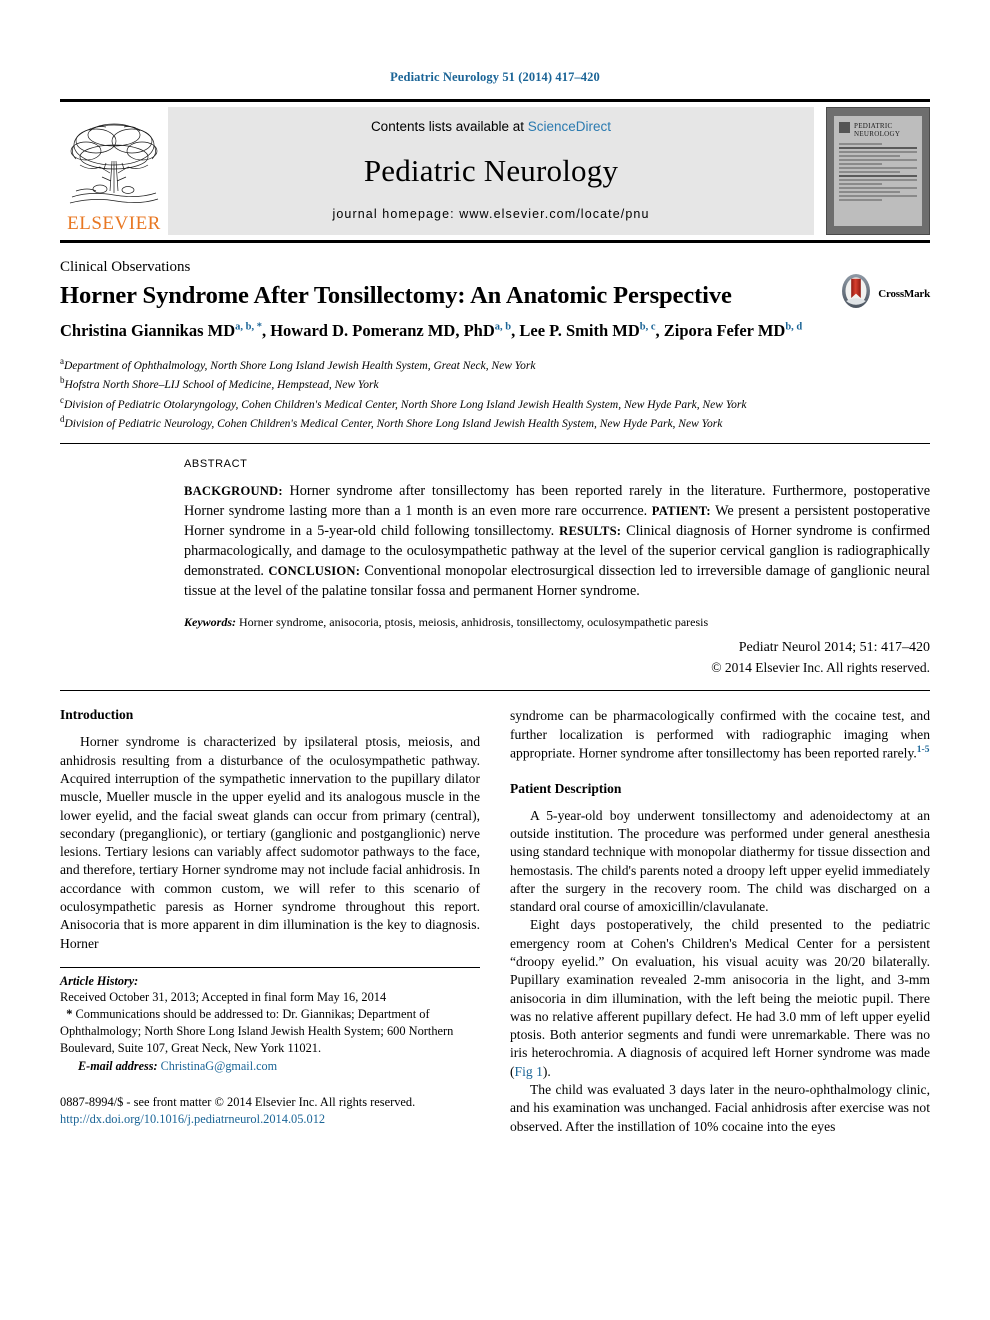 The width and height of the screenshot is (990, 1320). I want to click on article-section-kicker: Clinical Observations, so click(125, 267).